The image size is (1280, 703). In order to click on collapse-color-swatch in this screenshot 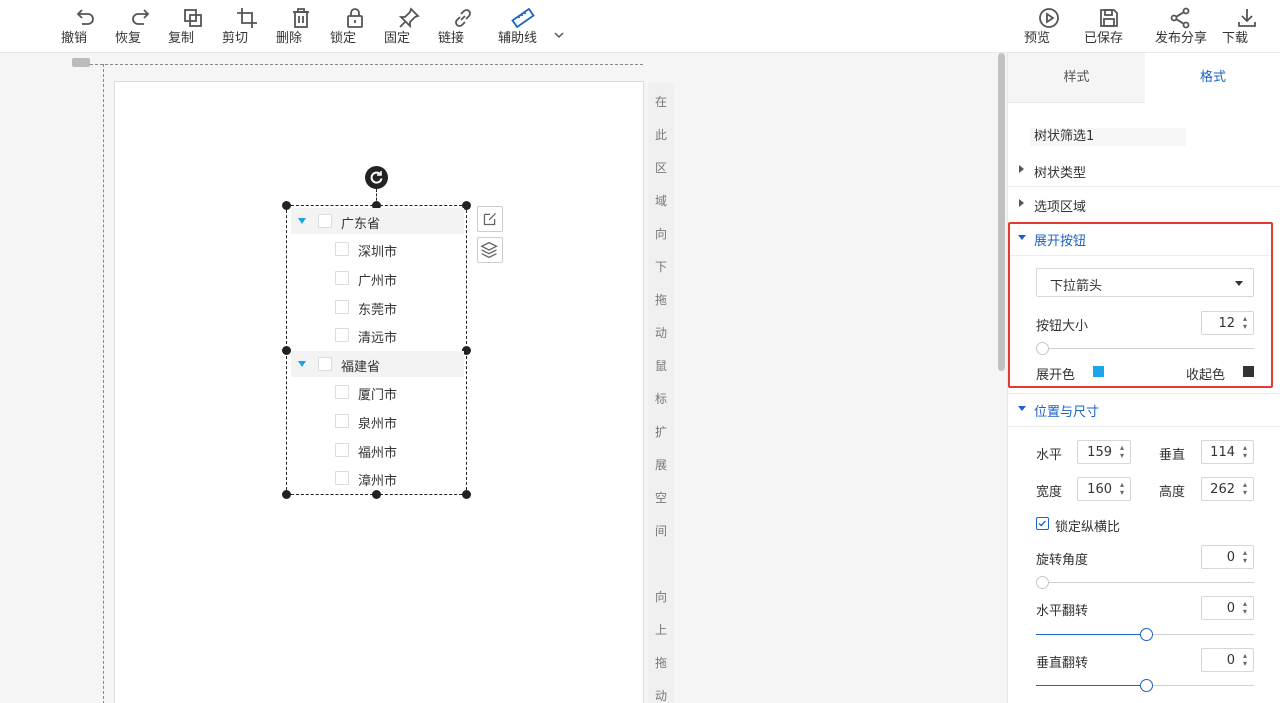, I will do `click(1248, 371)`.